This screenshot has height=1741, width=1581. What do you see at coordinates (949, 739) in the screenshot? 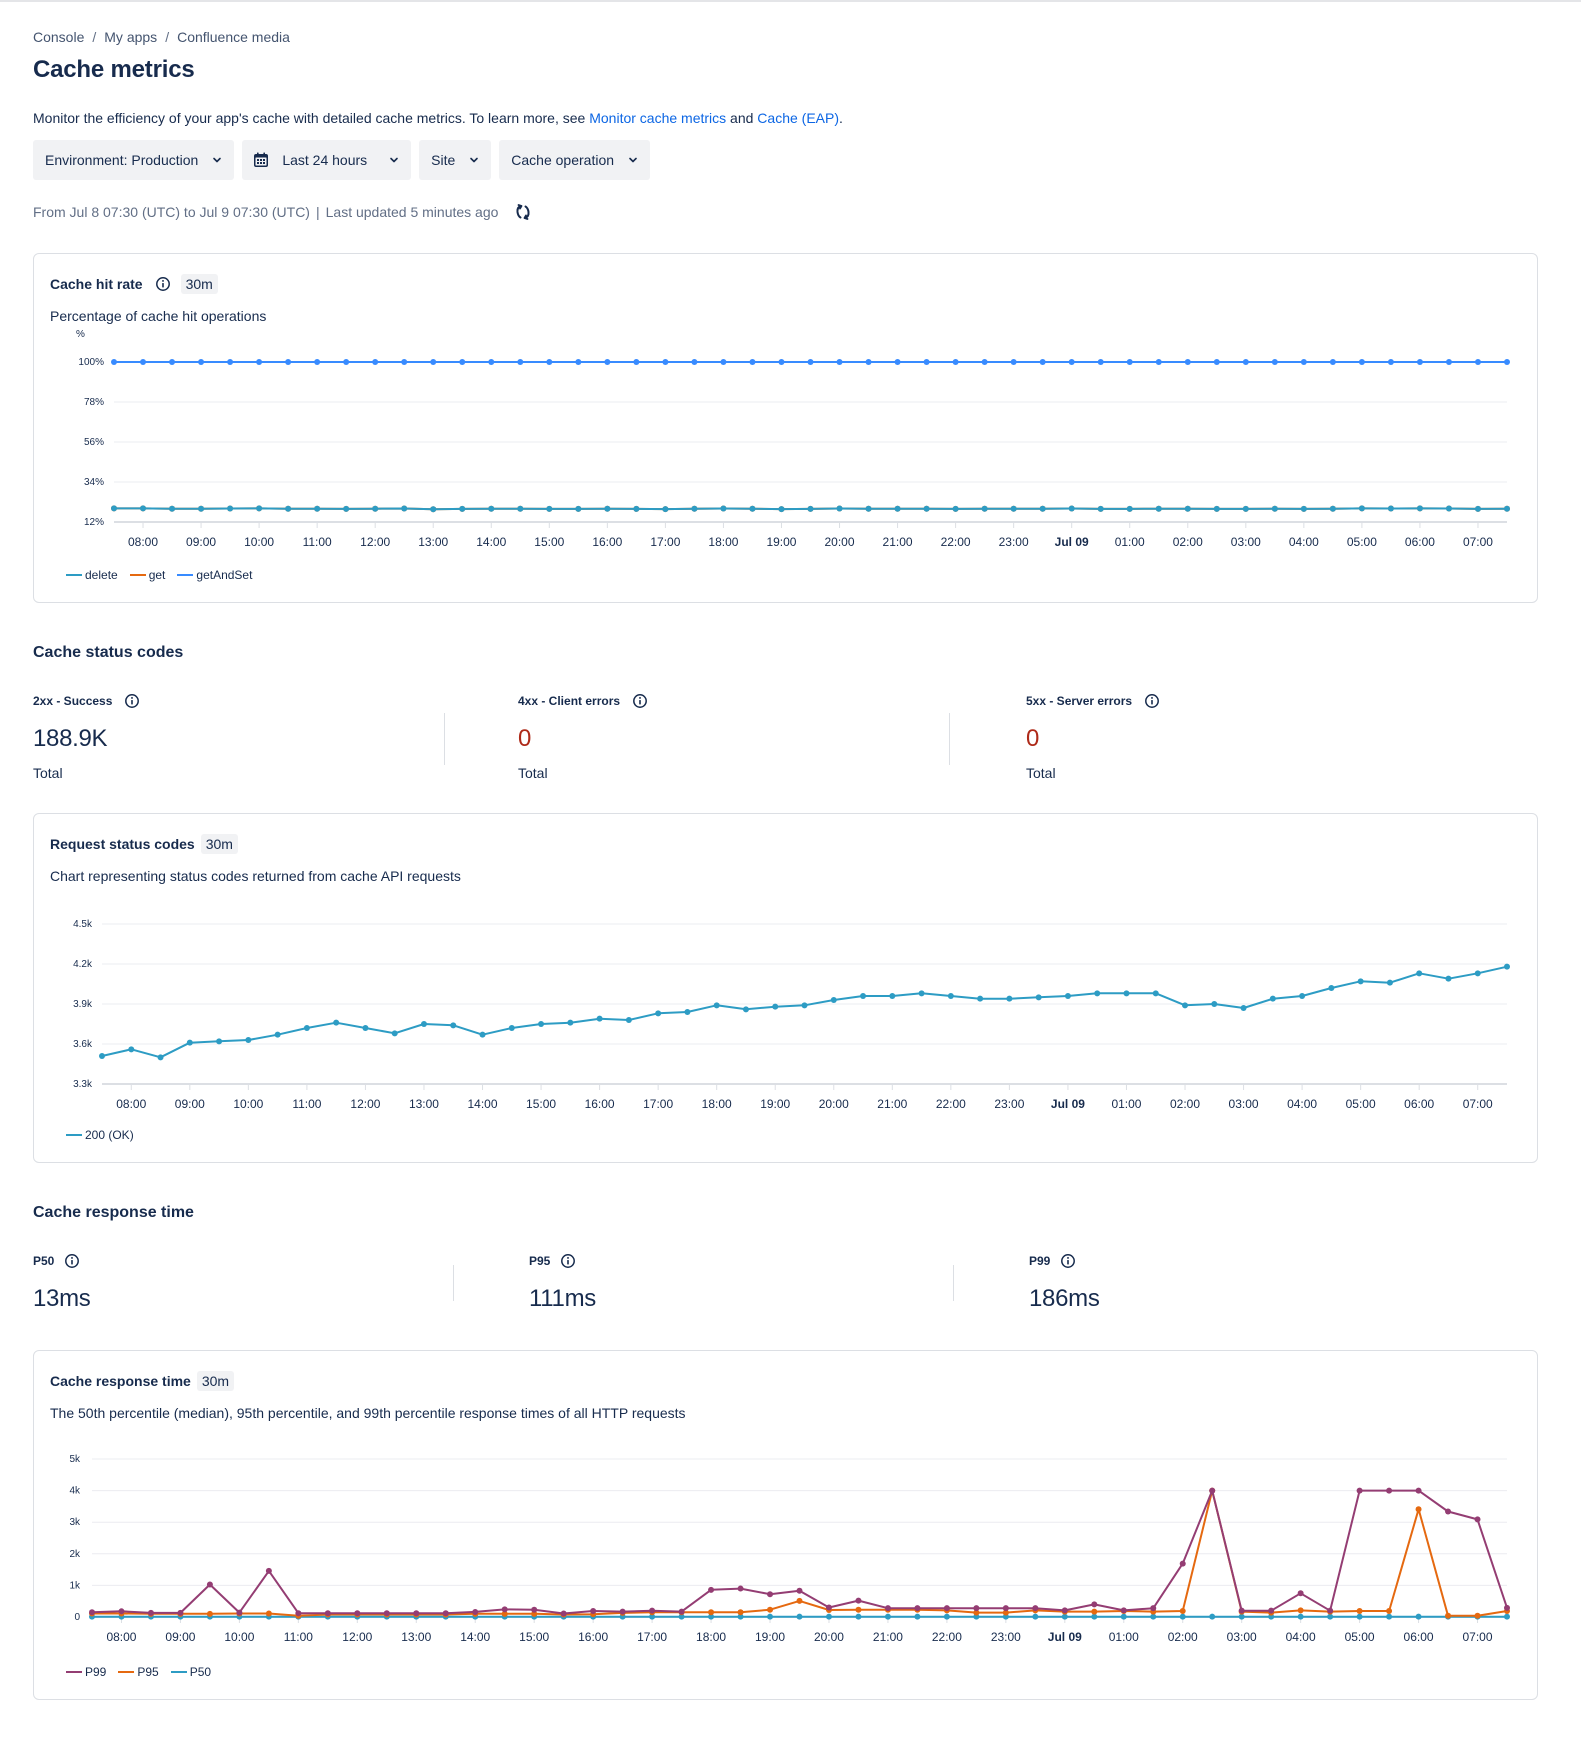
I see `stat-divider` at bounding box center [949, 739].